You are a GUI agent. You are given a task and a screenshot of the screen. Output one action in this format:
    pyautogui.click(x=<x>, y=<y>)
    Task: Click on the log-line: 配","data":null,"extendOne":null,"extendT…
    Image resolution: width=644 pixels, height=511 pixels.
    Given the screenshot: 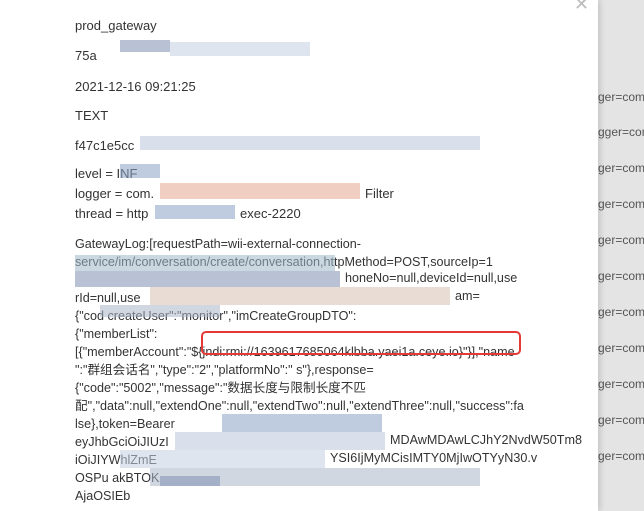 What is the action you would take?
    pyautogui.click(x=299, y=406)
    